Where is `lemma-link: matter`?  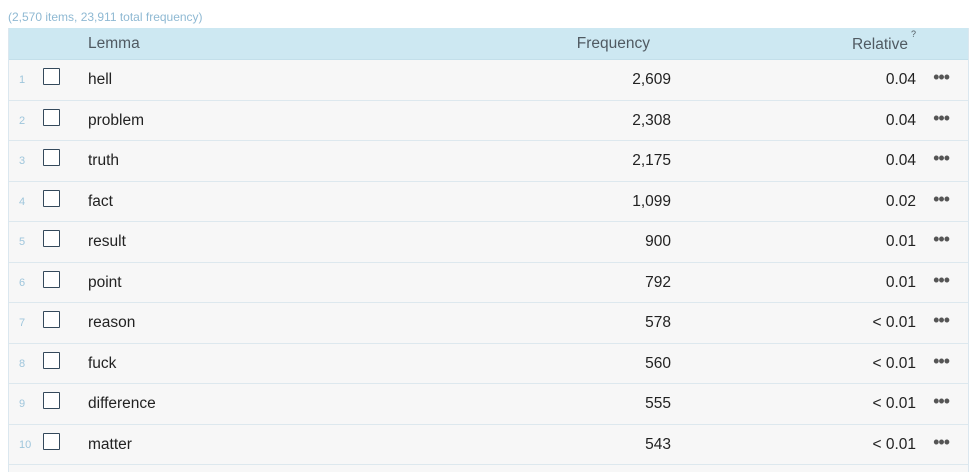
lemma-link: matter is located at coordinates (110, 445).